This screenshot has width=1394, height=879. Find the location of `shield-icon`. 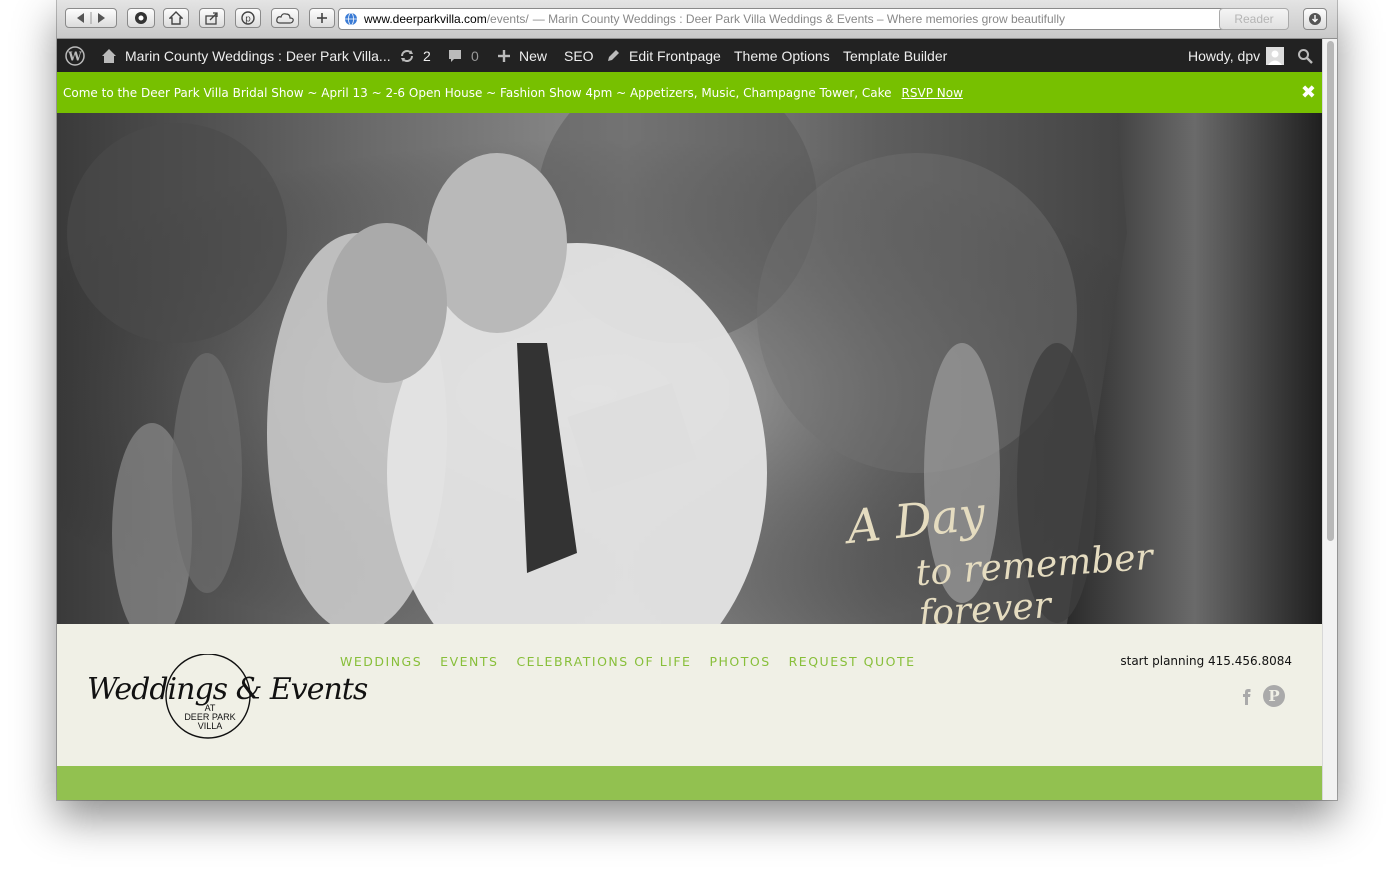

shield-icon is located at coordinates (141, 18).